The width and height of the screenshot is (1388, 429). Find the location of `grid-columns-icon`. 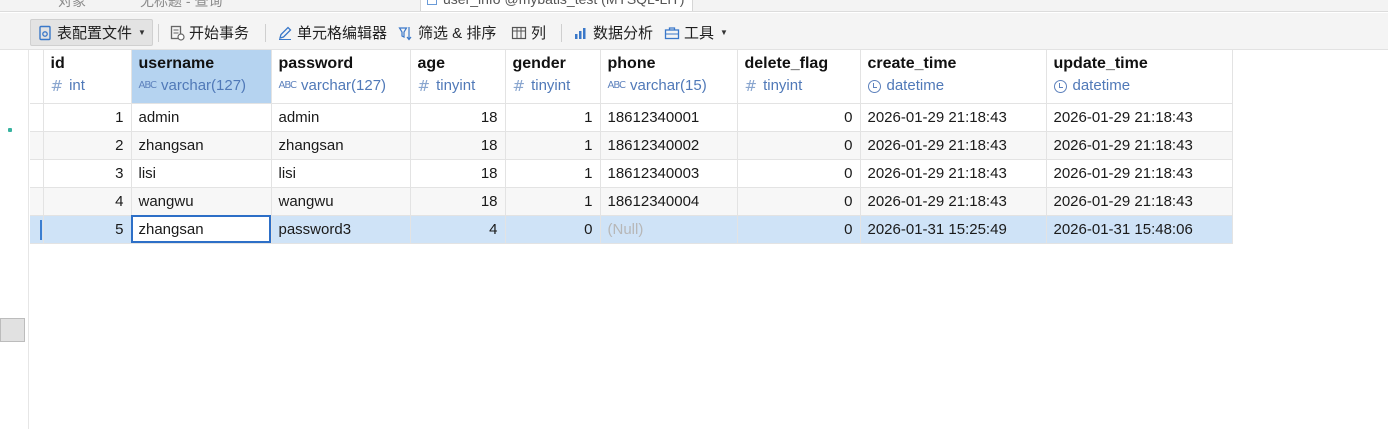

grid-columns-icon is located at coordinates (519, 33).